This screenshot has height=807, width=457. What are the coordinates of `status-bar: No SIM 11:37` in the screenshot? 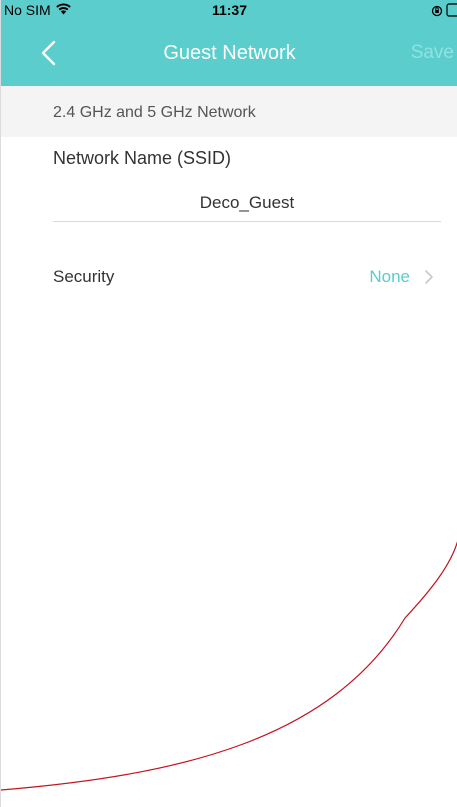 It's located at (229, 11).